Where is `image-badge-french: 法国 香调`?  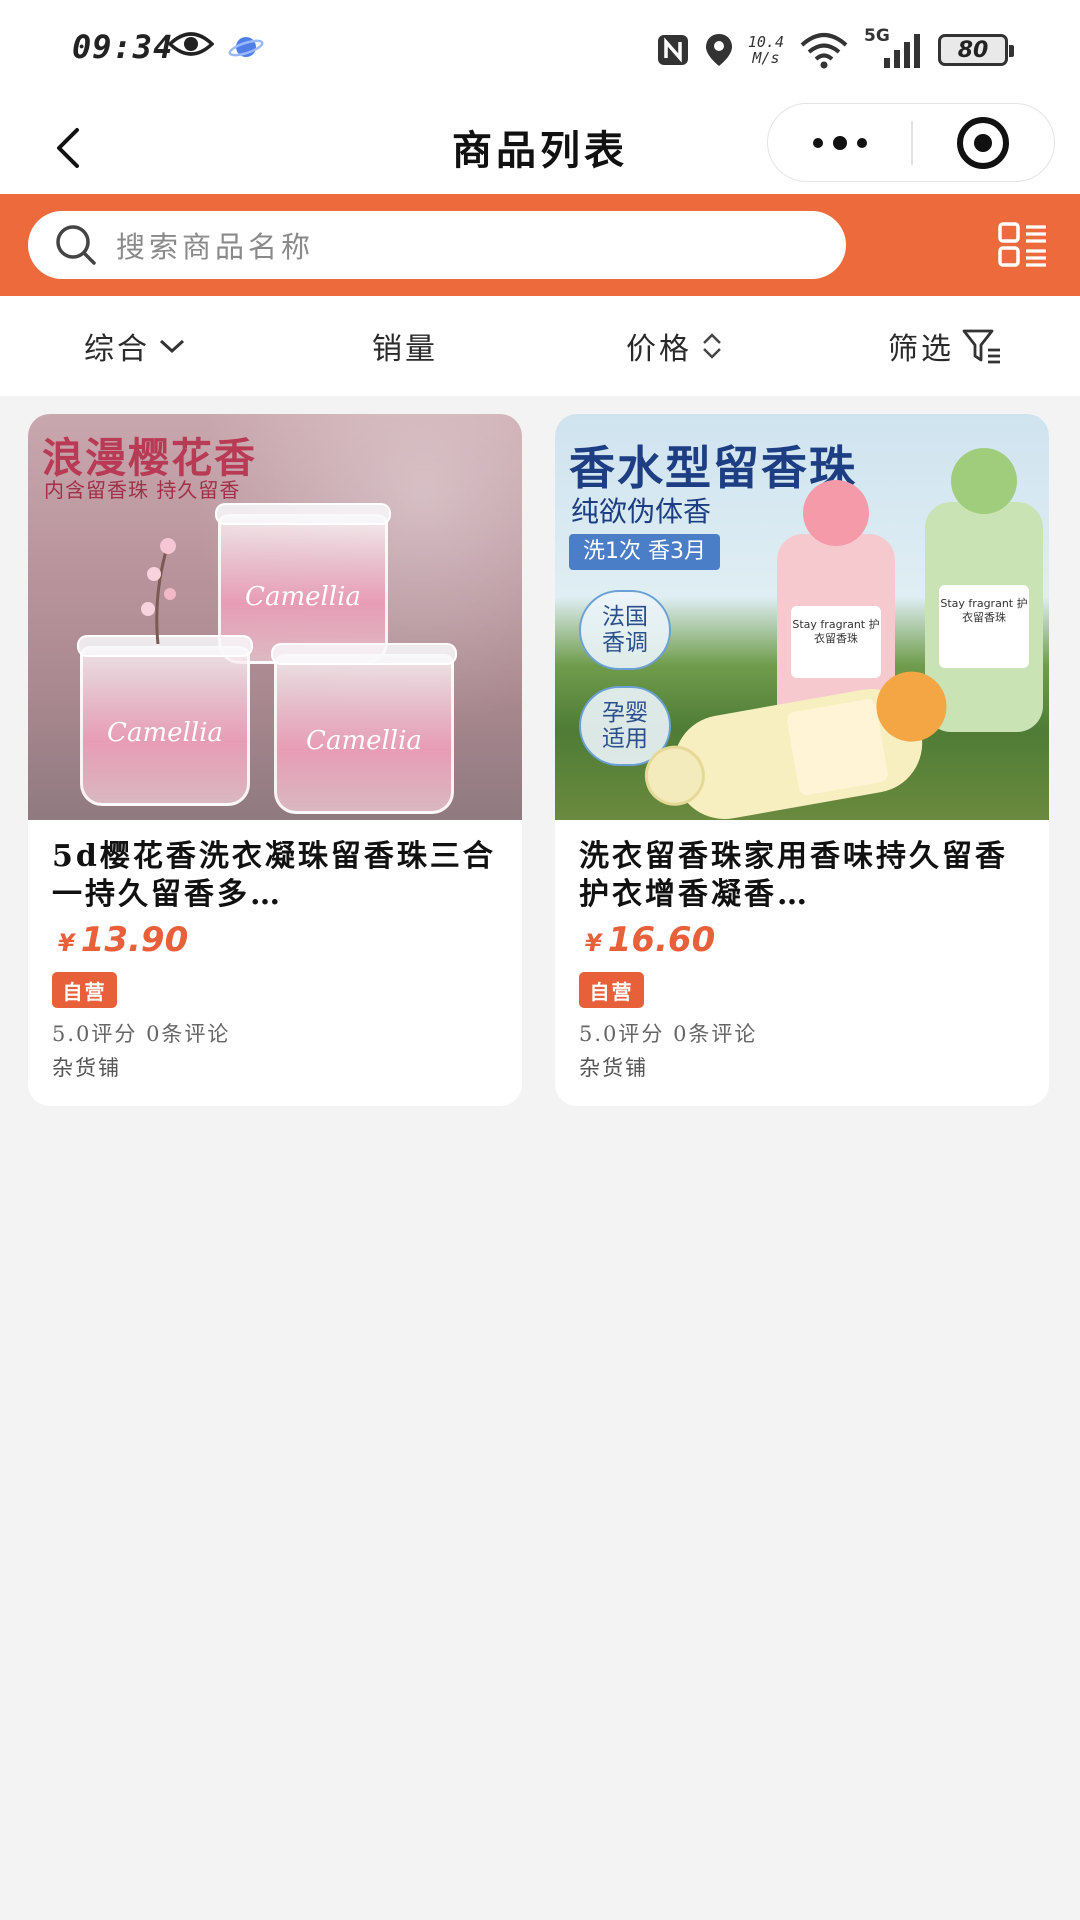
image-badge-french: 法国 香调 is located at coordinates (625, 630).